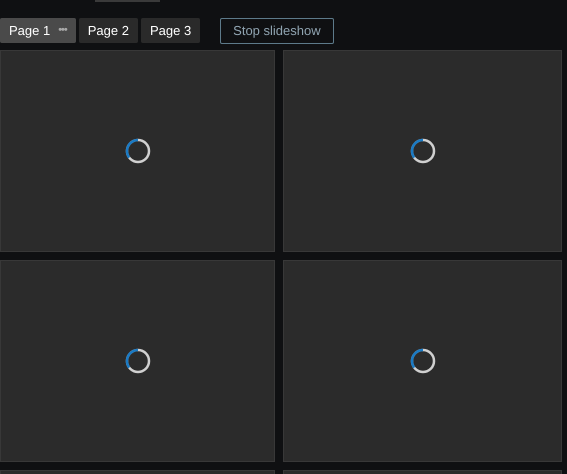 The image size is (567, 474). What do you see at coordinates (108, 30) in the screenshot?
I see `page-tab: Page 2` at bounding box center [108, 30].